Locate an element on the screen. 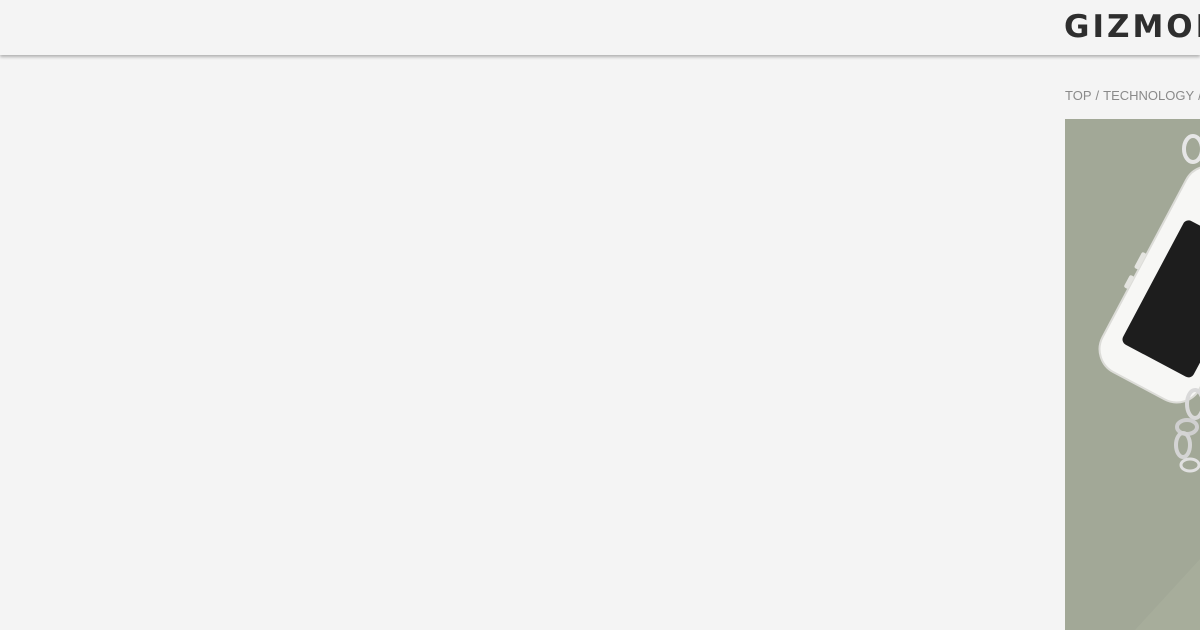 This screenshot has width=1200, height=630. breadcrumb-item-technology: TECHNOLOGY is located at coordinates (1148, 95).